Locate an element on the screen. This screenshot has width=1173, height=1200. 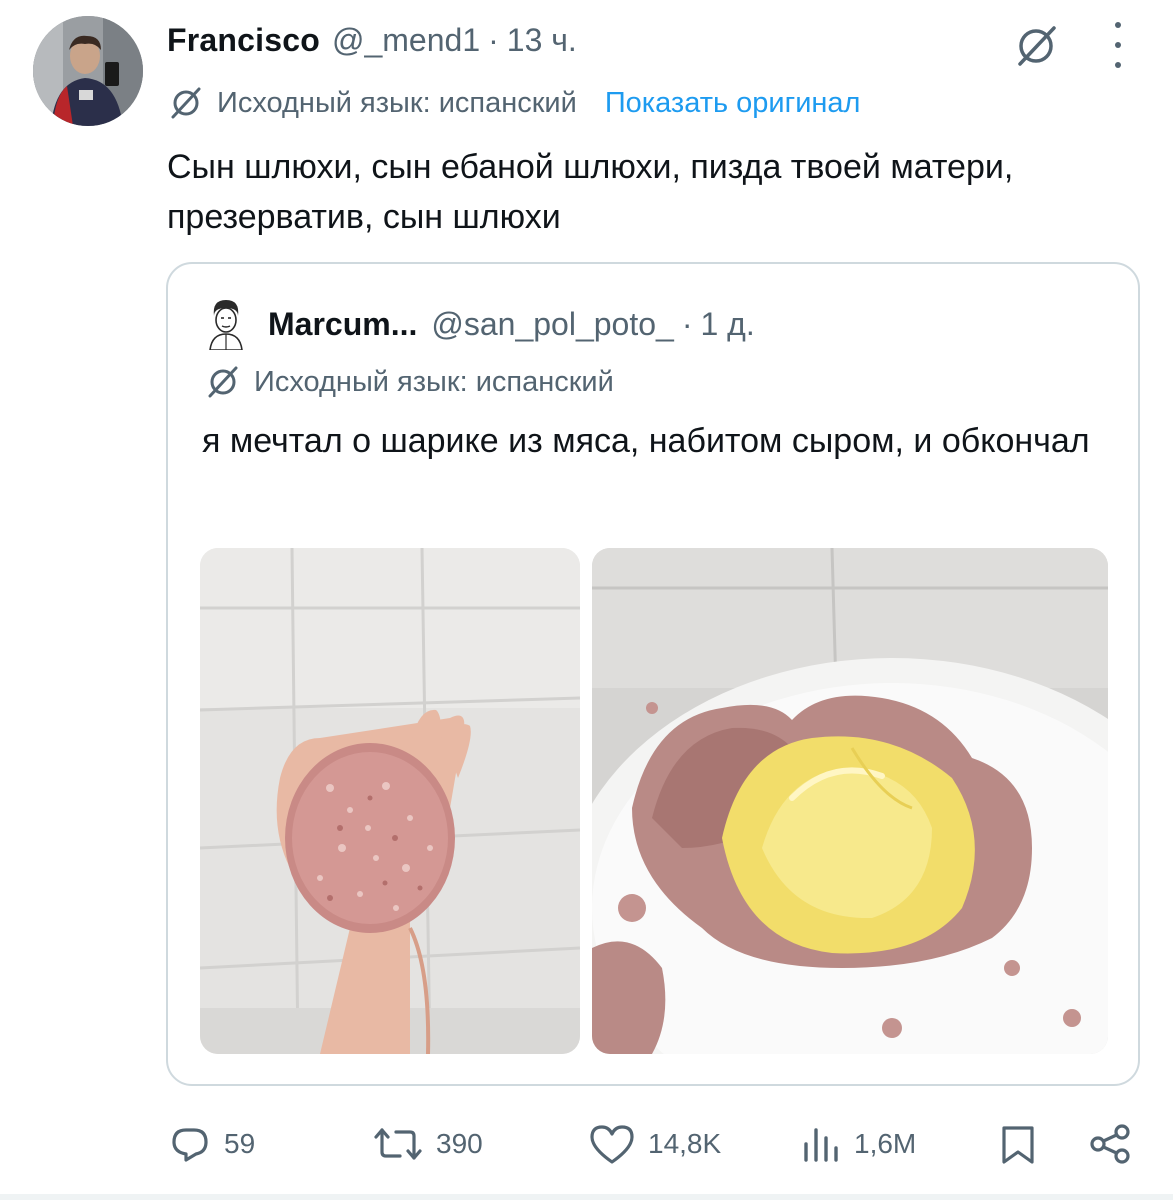
bookmark-button is located at coordinates (1018, 1144).